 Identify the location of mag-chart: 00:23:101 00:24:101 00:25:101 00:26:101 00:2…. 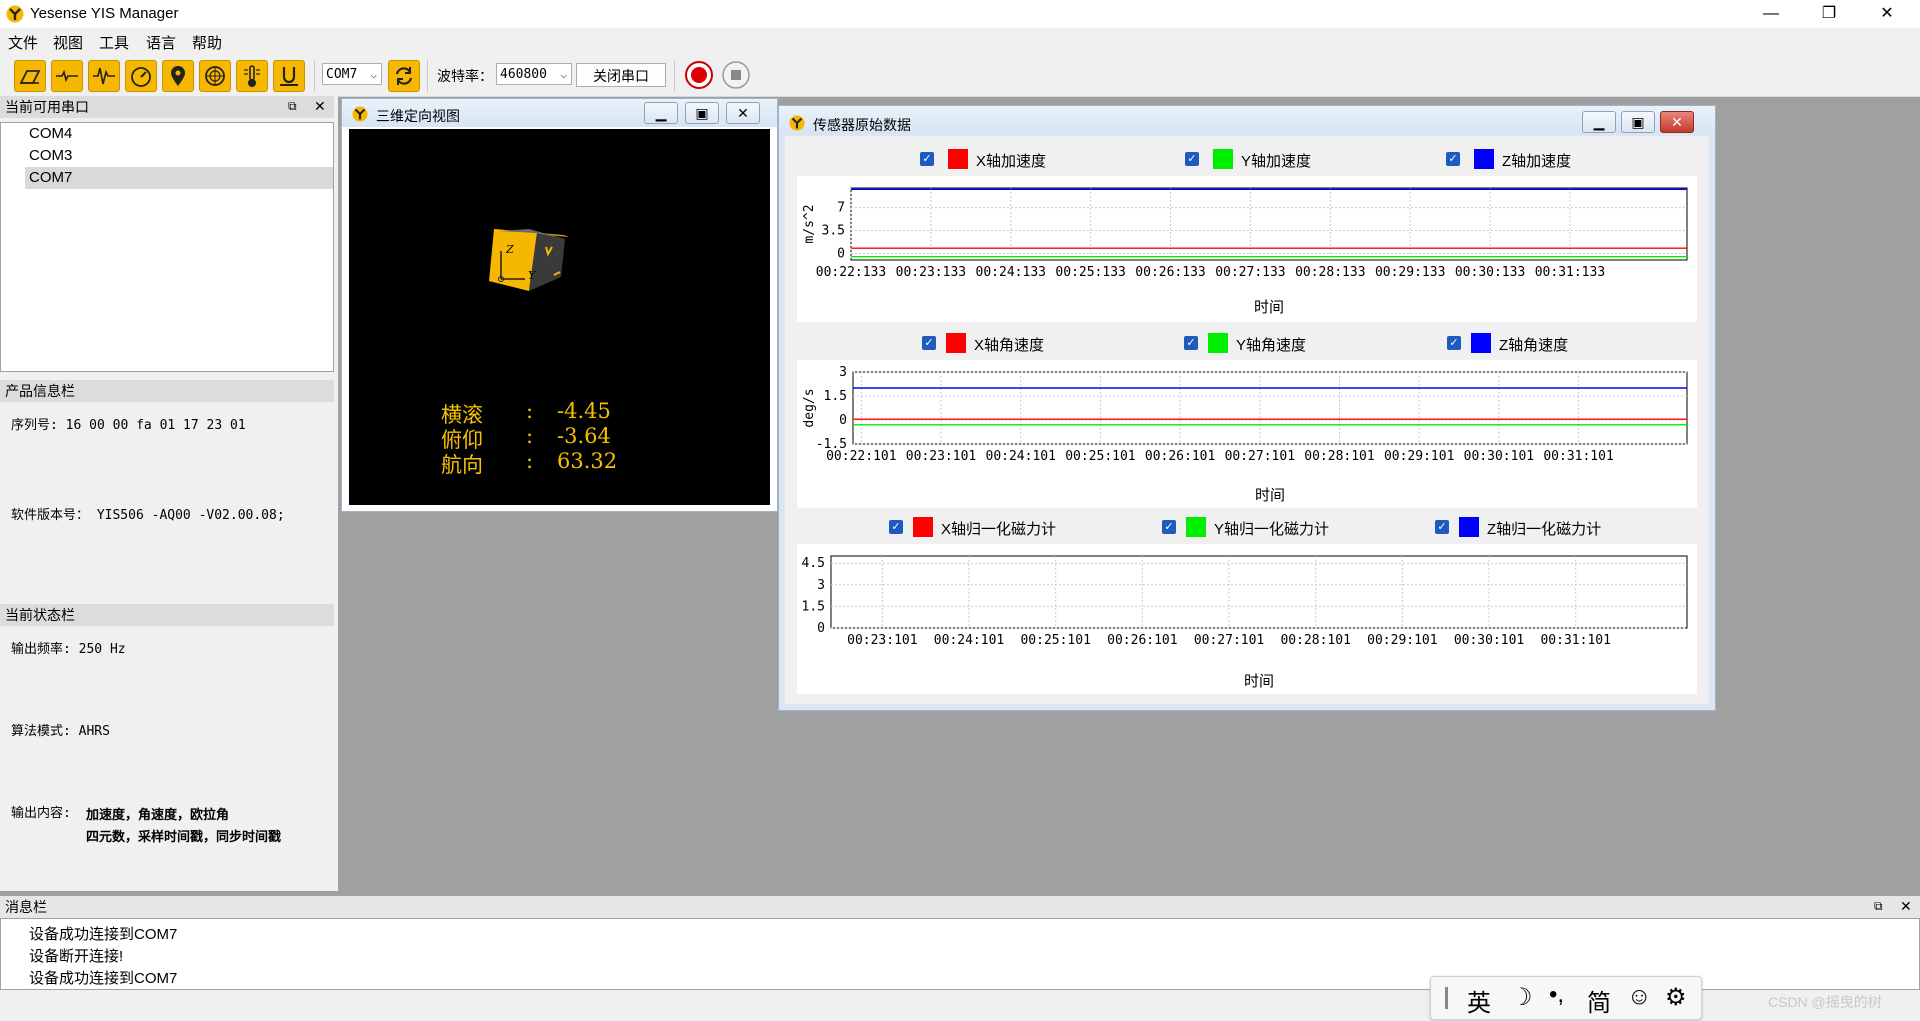
(1247, 619).